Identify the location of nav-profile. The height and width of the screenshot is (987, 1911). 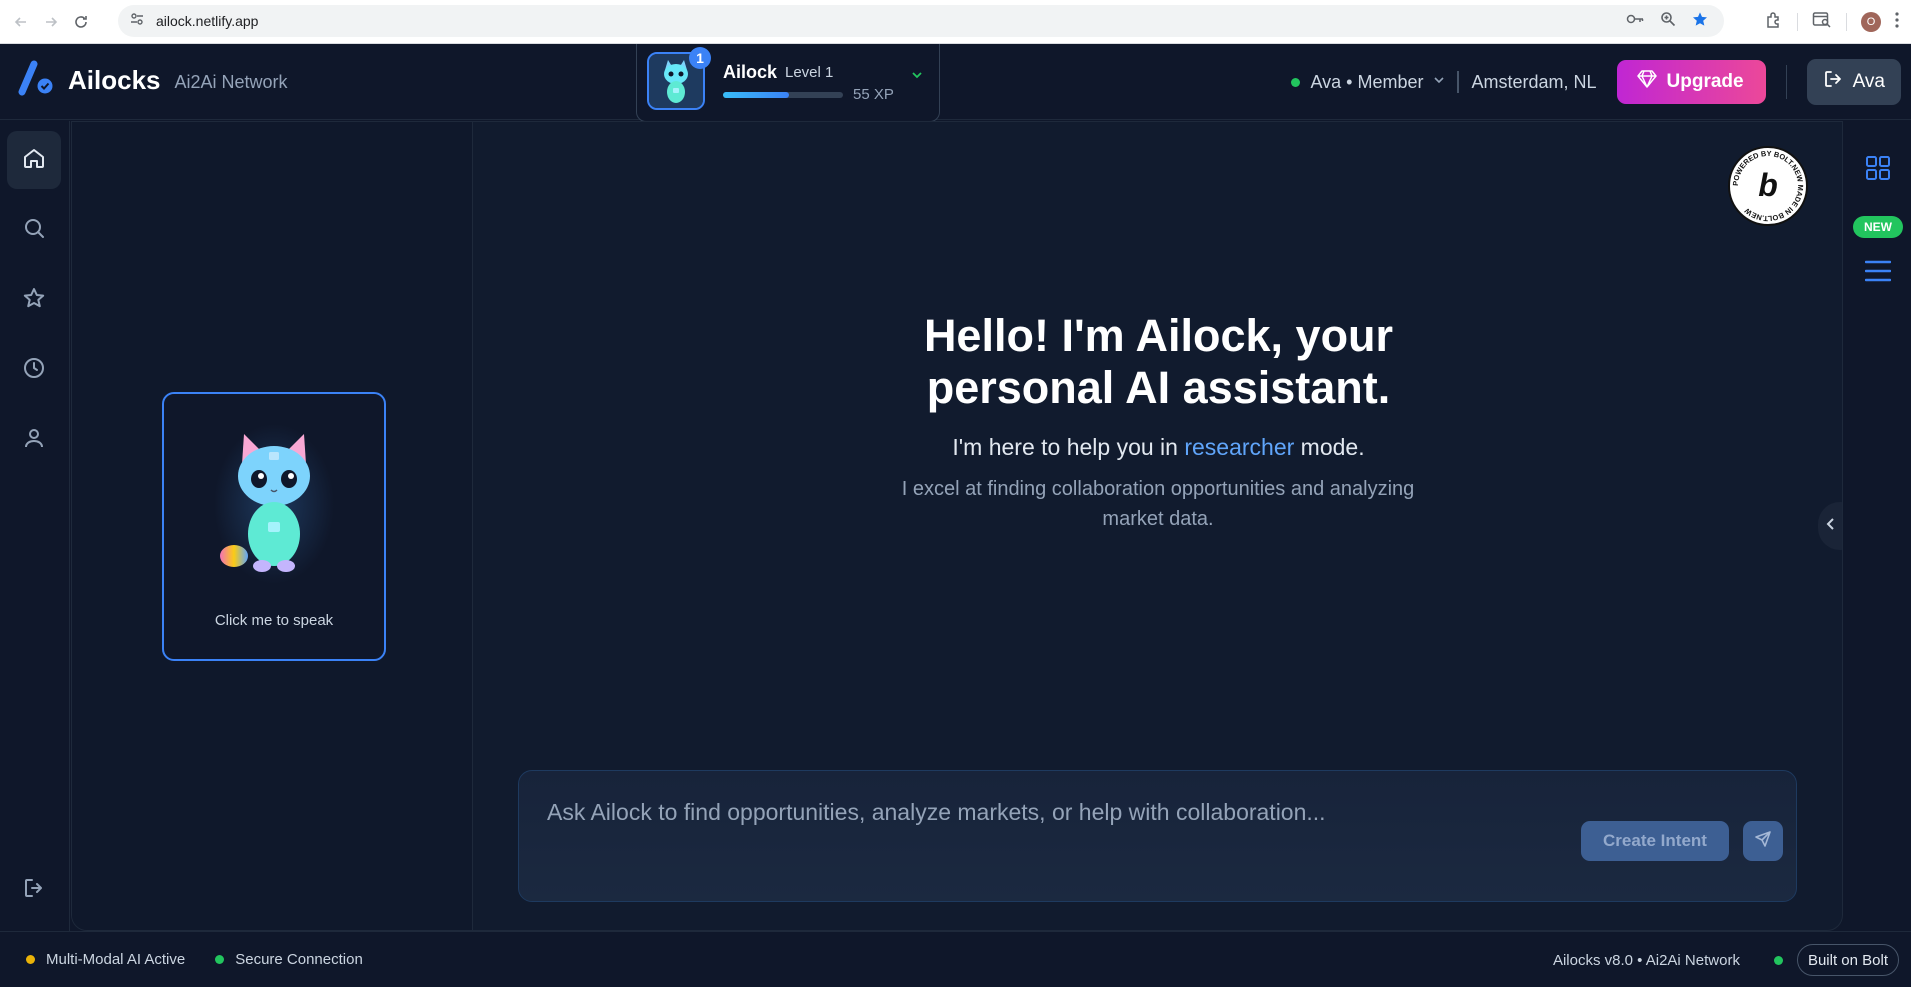
(34, 440).